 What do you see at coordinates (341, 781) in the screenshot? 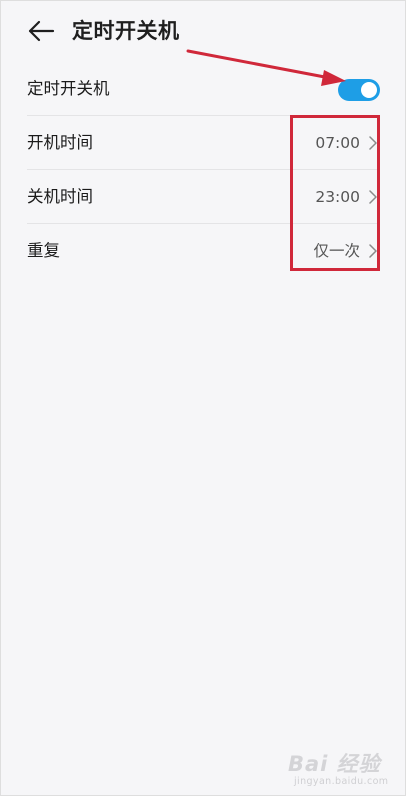
I see `watermark-domain: jingyan.baidu.com` at bounding box center [341, 781].